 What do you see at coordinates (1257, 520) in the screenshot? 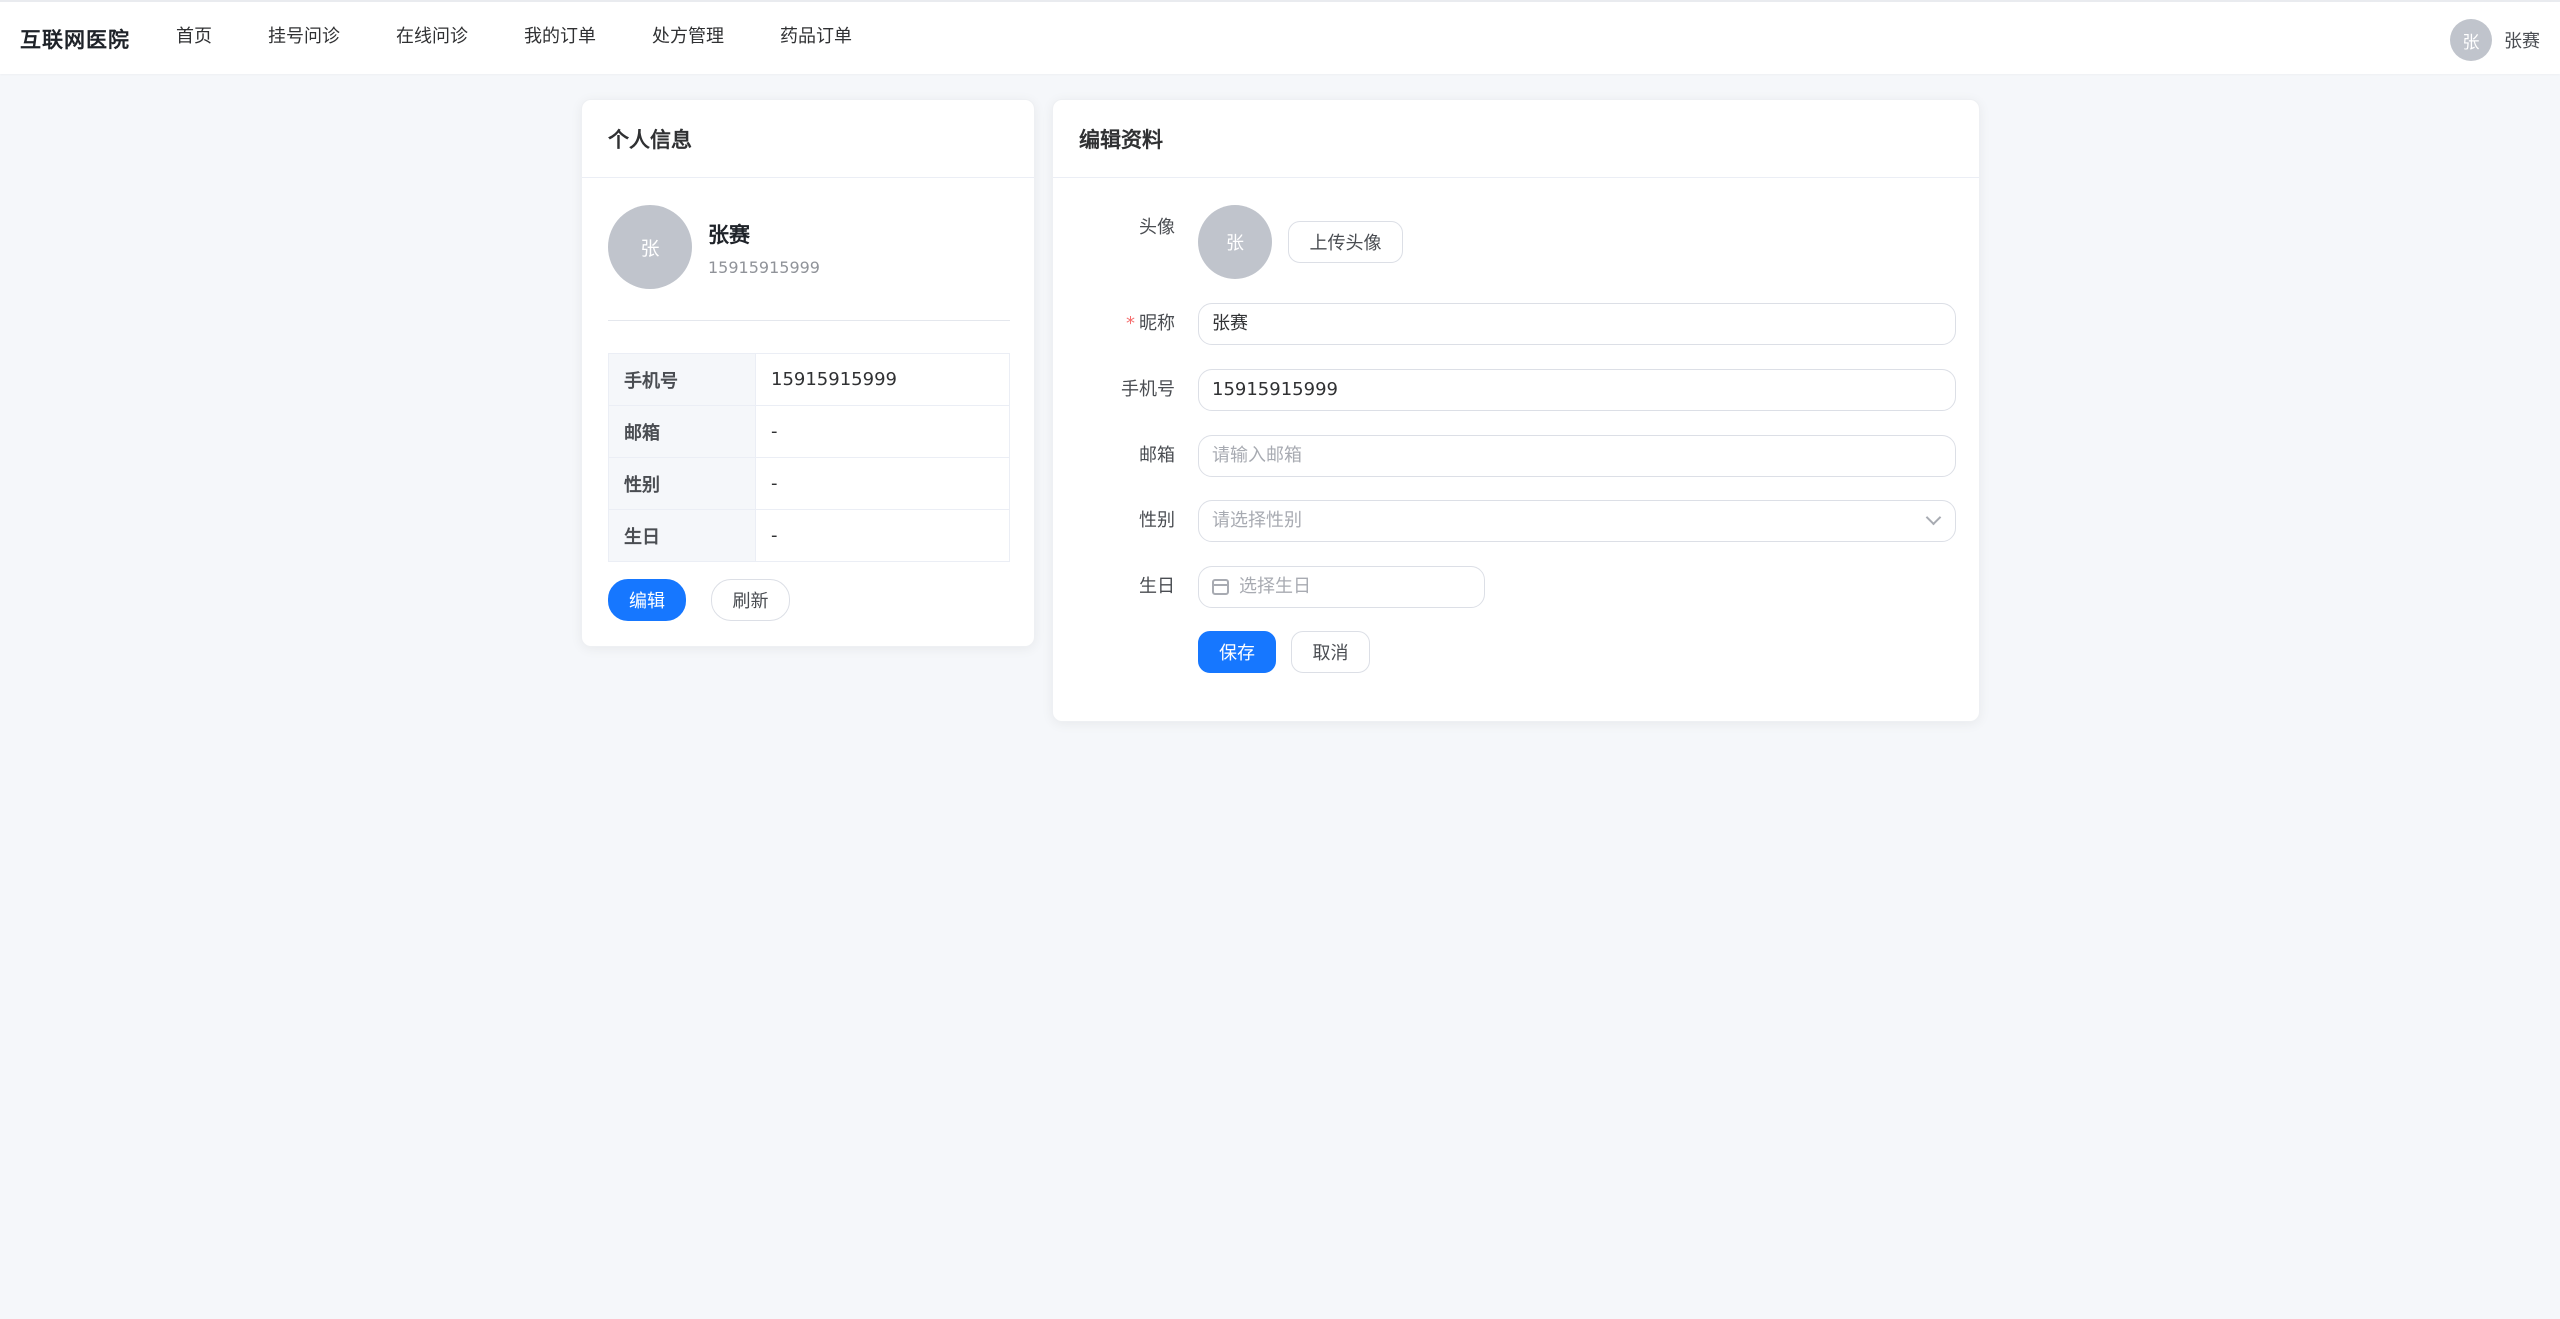
I see `gender-select-placeholder: 请选择性别` at bounding box center [1257, 520].